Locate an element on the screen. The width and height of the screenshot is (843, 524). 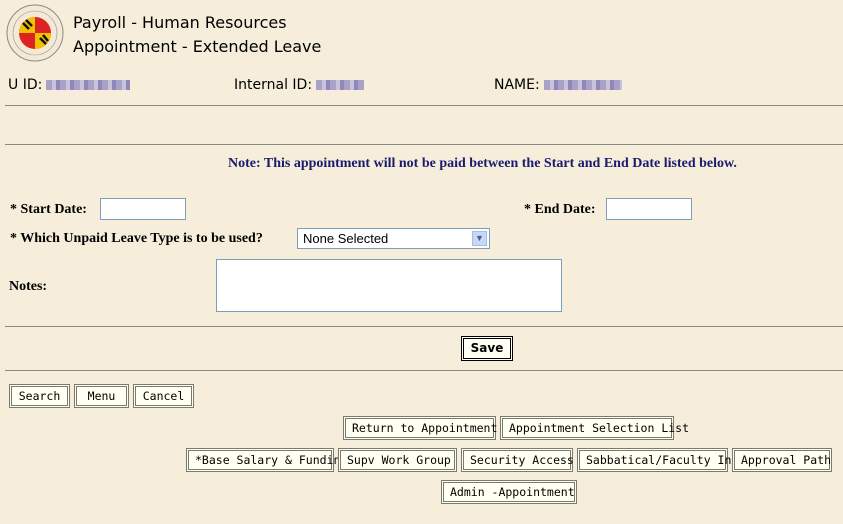
save-button: Save is located at coordinates (487, 348).